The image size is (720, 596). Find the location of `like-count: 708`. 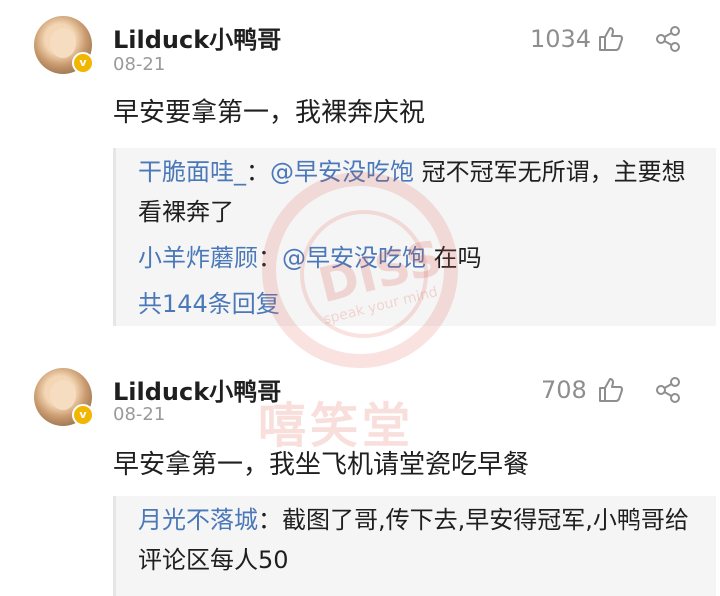

like-count: 708 is located at coordinates (564, 390).